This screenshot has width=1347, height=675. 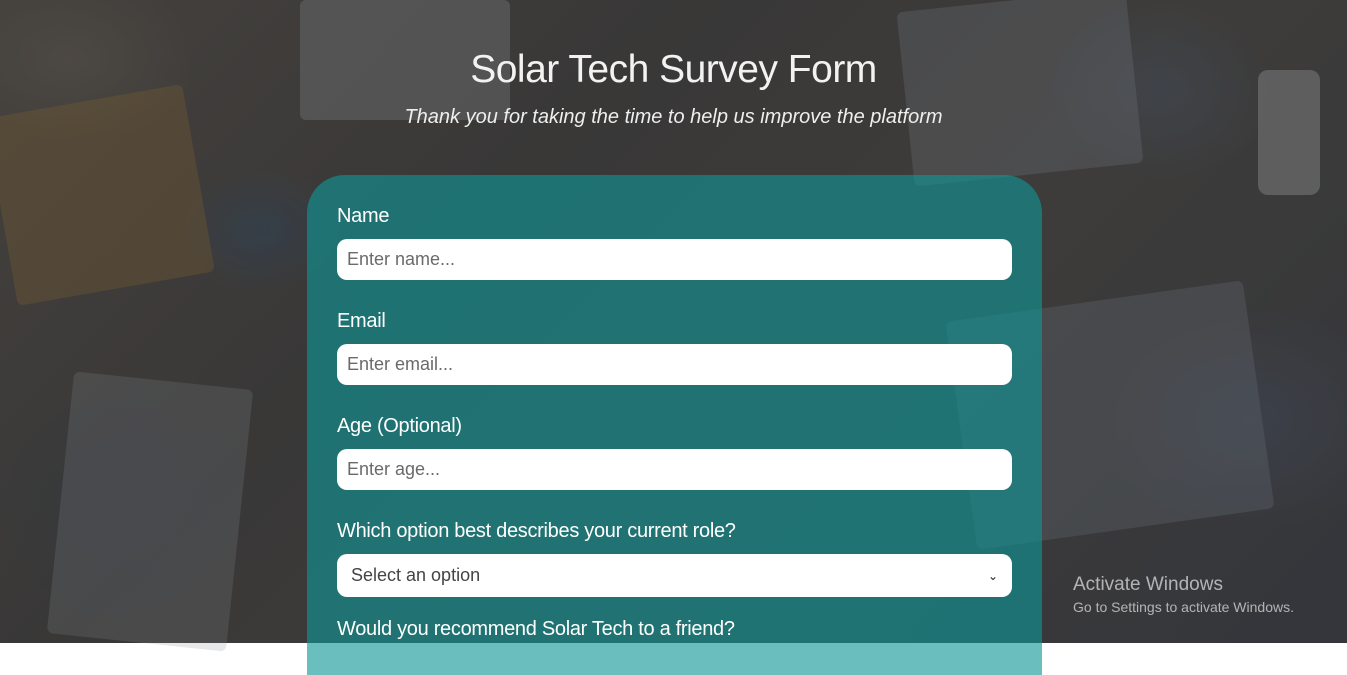 What do you see at coordinates (363, 216) in the screenshot?
I see `name-label: Name` at bounding box center [363, 216].